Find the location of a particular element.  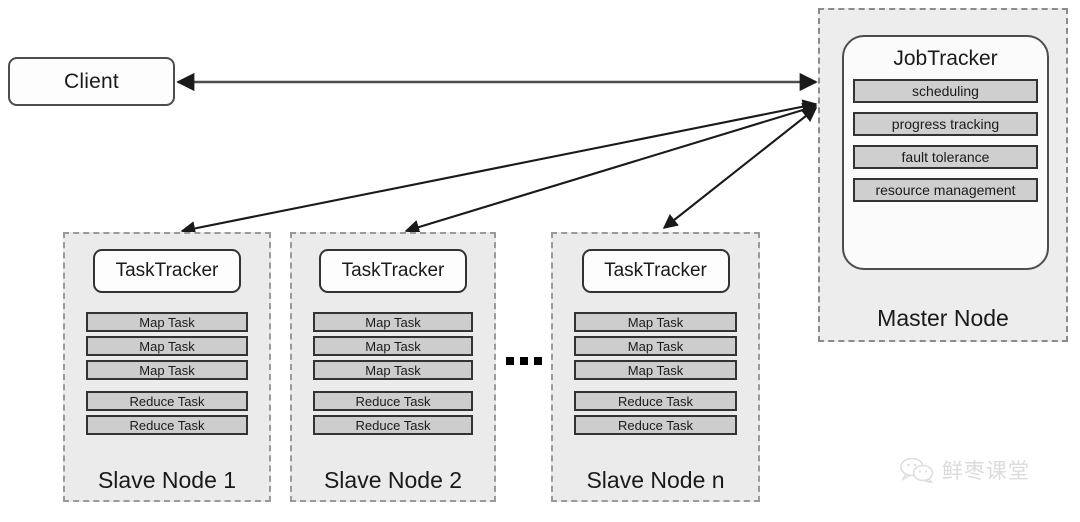

slave-node-label: Slave Node n is located at coordinates (655, 480).